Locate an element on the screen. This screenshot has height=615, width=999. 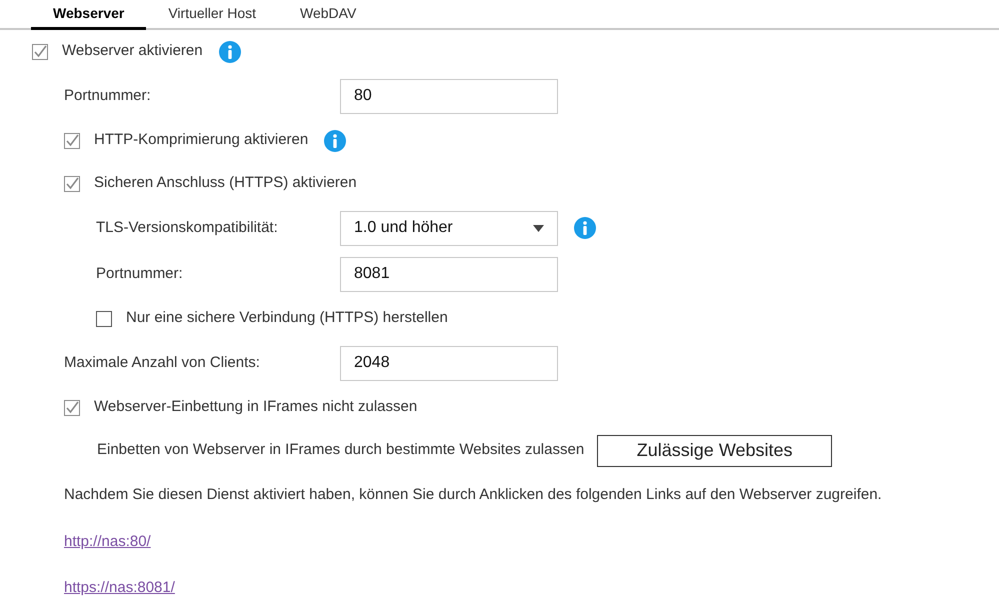
input-field: 80 is located at coordinates (449, 96).